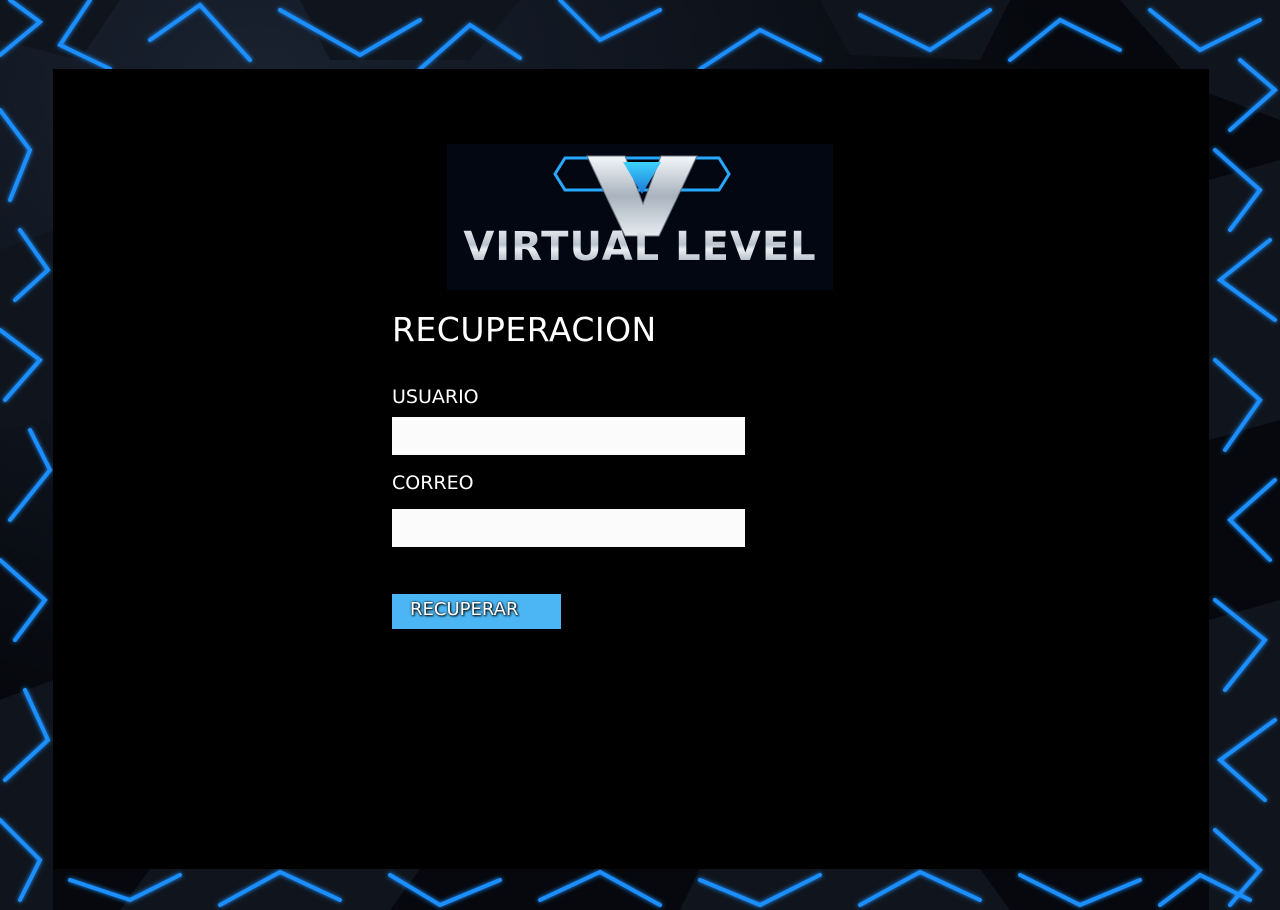 Image resolution: width=1280 pixels, height=910 pixels. Describe the element at coordinates (524, 329) in the screenshot. I see `page-title: RECUPERACION` at that location.